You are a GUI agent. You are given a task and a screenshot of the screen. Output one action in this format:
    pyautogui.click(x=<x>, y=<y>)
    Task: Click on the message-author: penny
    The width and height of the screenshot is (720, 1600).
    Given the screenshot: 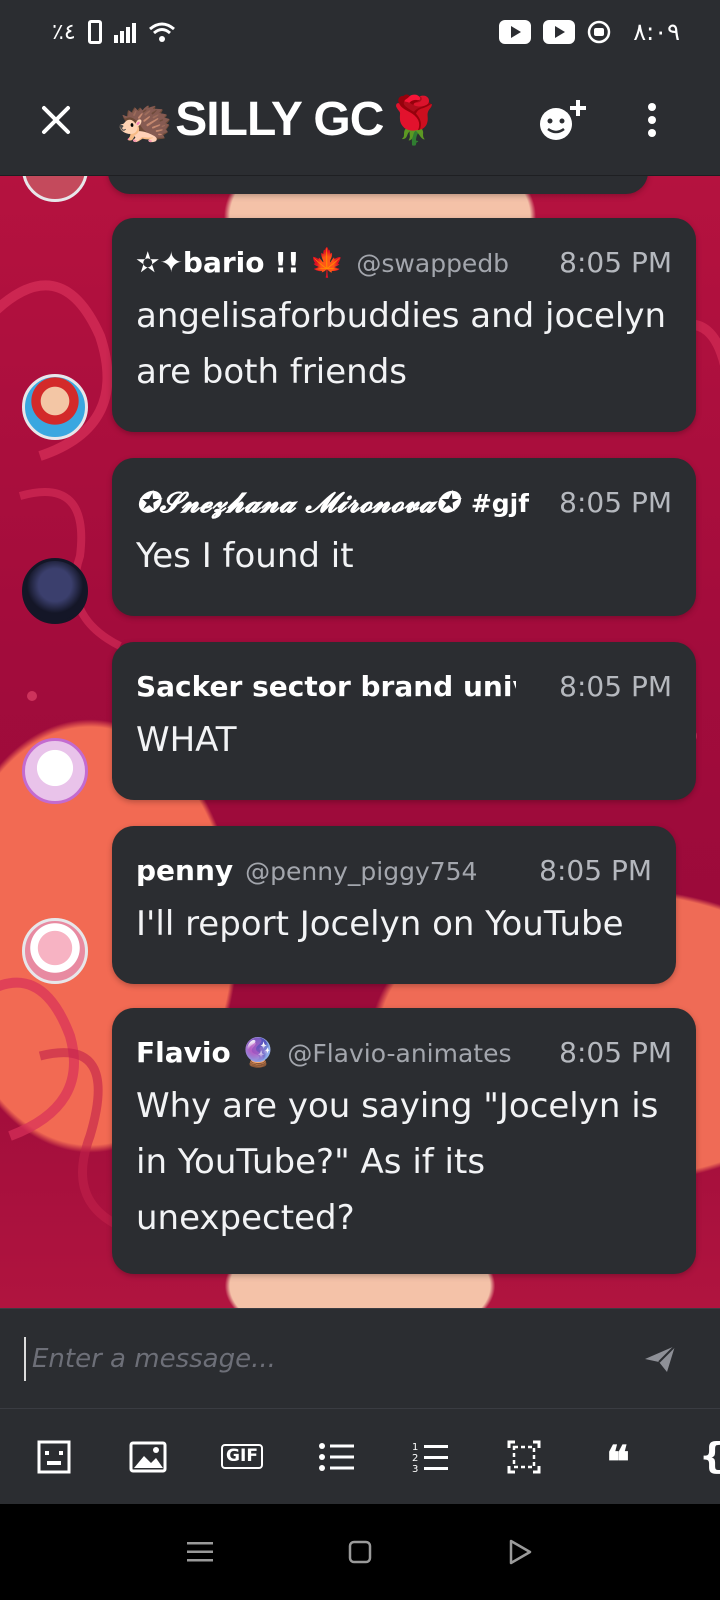 What is the action you would take?
    pyautogui.click(x=184, y=870)
    